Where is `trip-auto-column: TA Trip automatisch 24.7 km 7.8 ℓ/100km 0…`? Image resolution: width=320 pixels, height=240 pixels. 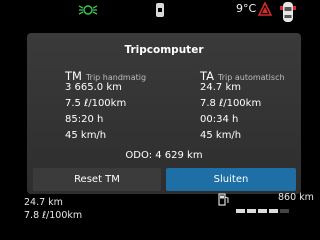
trip-auto-column: TA Trip automatisch 24.7 km 7.8 ℓ/100km 0… is located at coordinates (242, 104).